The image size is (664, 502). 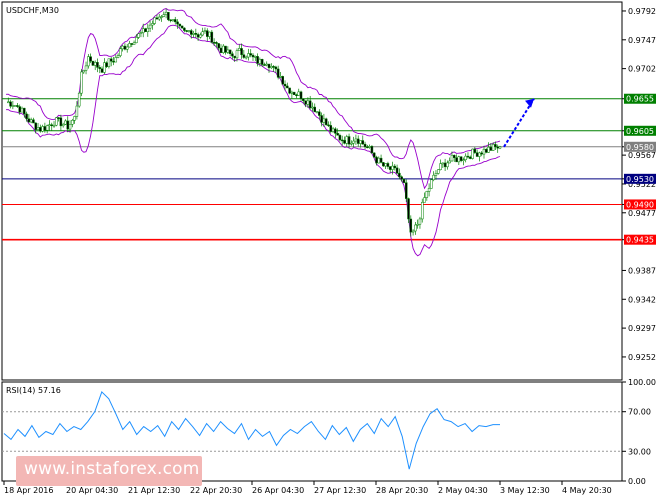 I want to click on level-label: 0.9435, so click(x=640, y=240).